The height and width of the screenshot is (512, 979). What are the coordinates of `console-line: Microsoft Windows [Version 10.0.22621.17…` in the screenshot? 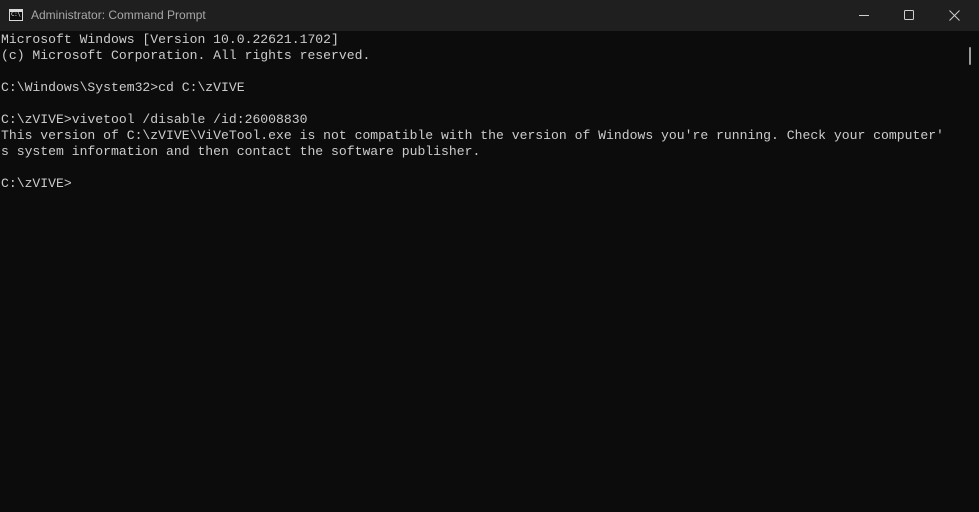 It's located at (170, 39).